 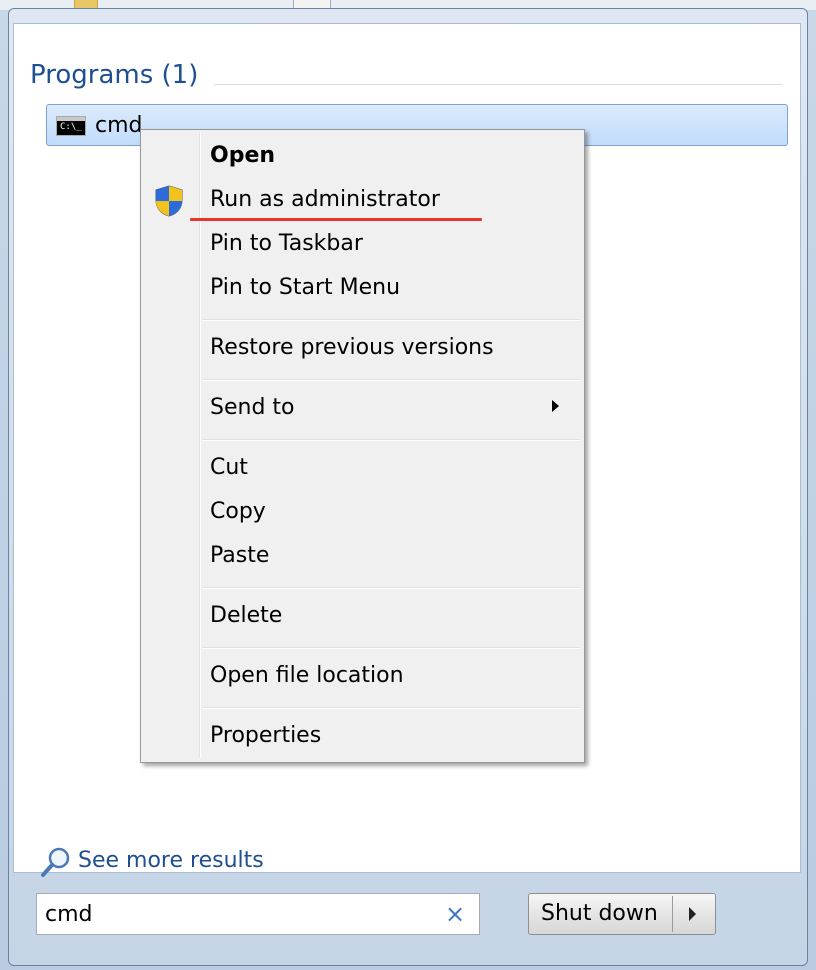 I want to click on menu-item-copy: Copy, so click(x=238, y=511).